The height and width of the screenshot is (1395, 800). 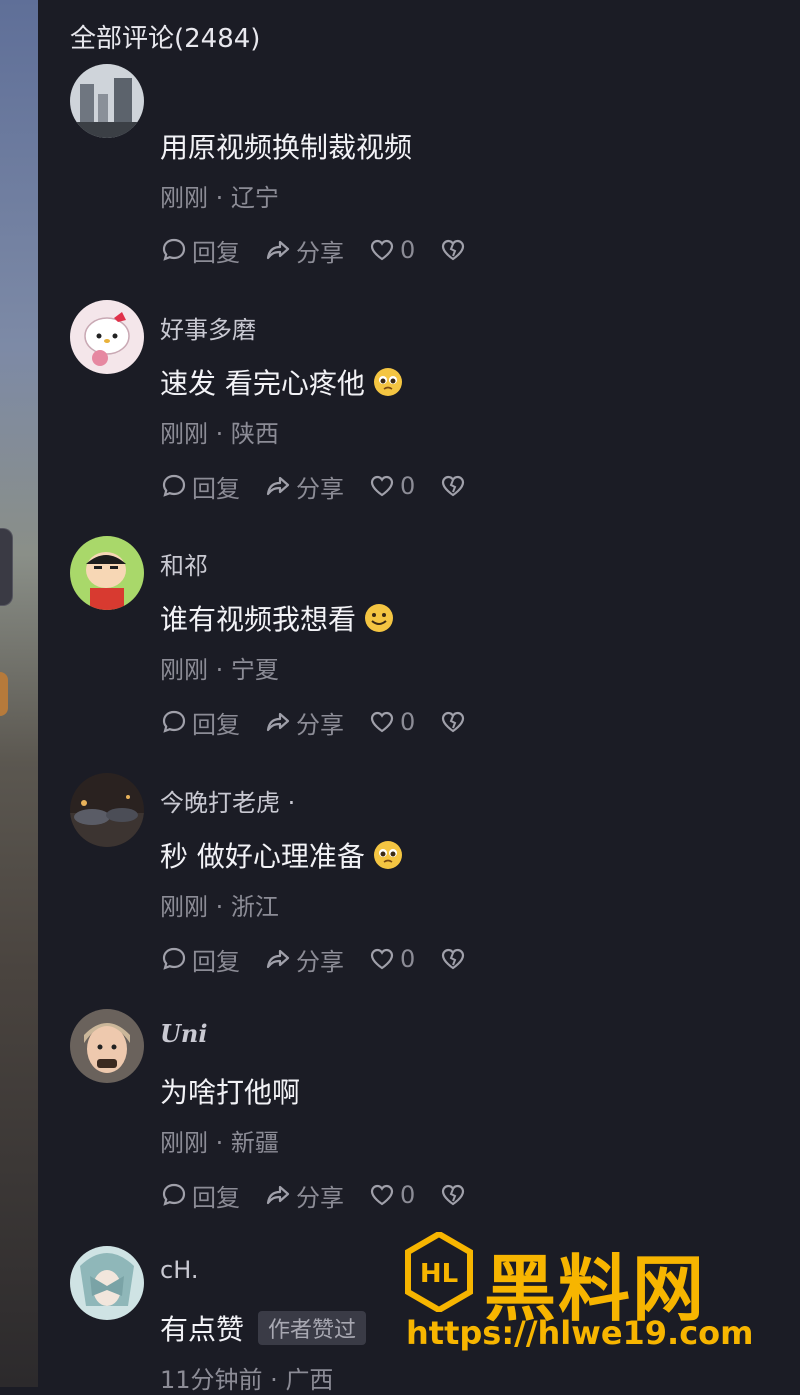 What do you see at coordinates (227, 800) in the screenshot?
I see `username: 今晚打老虎 ·` at bounding box center [227, 800].